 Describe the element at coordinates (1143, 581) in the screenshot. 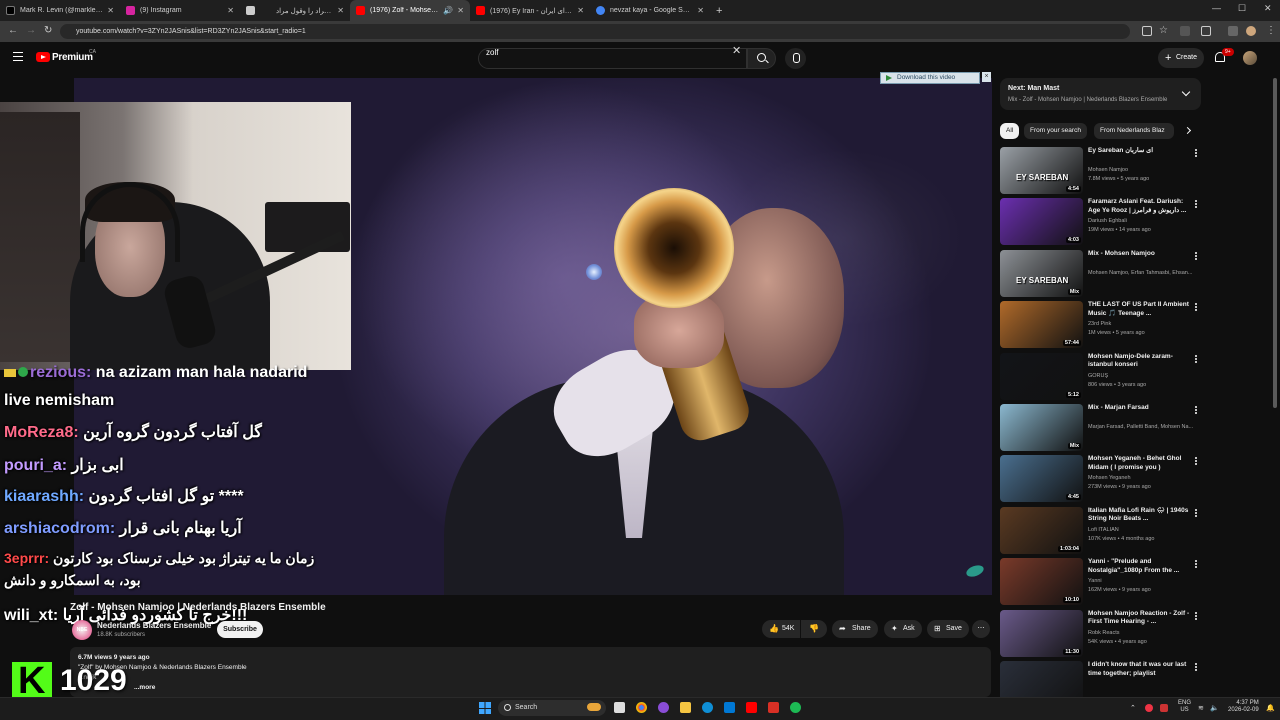

I see `channel-name: Yanni` at that location.